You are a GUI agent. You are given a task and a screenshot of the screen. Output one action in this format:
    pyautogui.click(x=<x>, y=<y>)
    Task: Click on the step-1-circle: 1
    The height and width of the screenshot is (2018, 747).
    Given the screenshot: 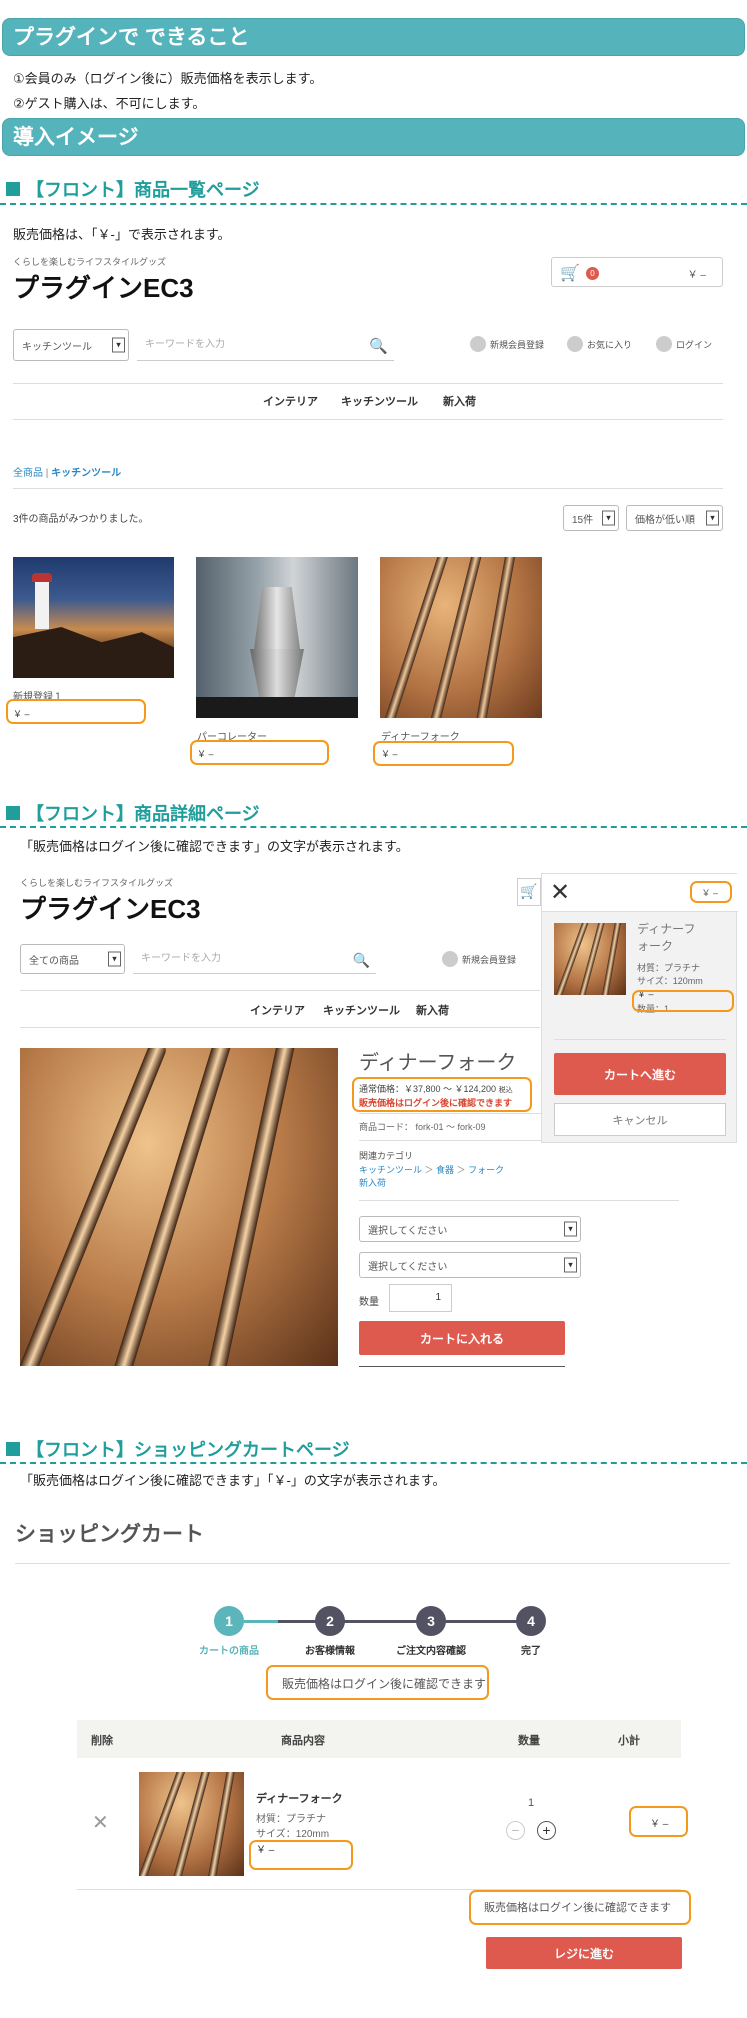 What is the action you would take?
    pyautogui.click(x=229, y=1621)
    